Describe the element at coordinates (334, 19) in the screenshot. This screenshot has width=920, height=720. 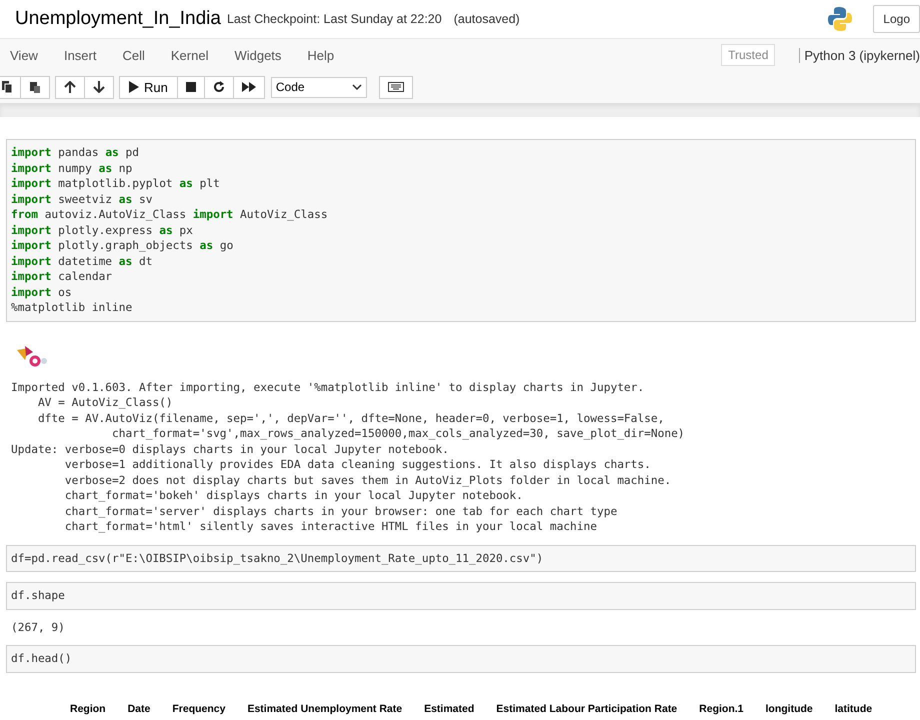
I see `checkpoint-text: Last Checkpoint: Last Sunday at 22:20` at that location.